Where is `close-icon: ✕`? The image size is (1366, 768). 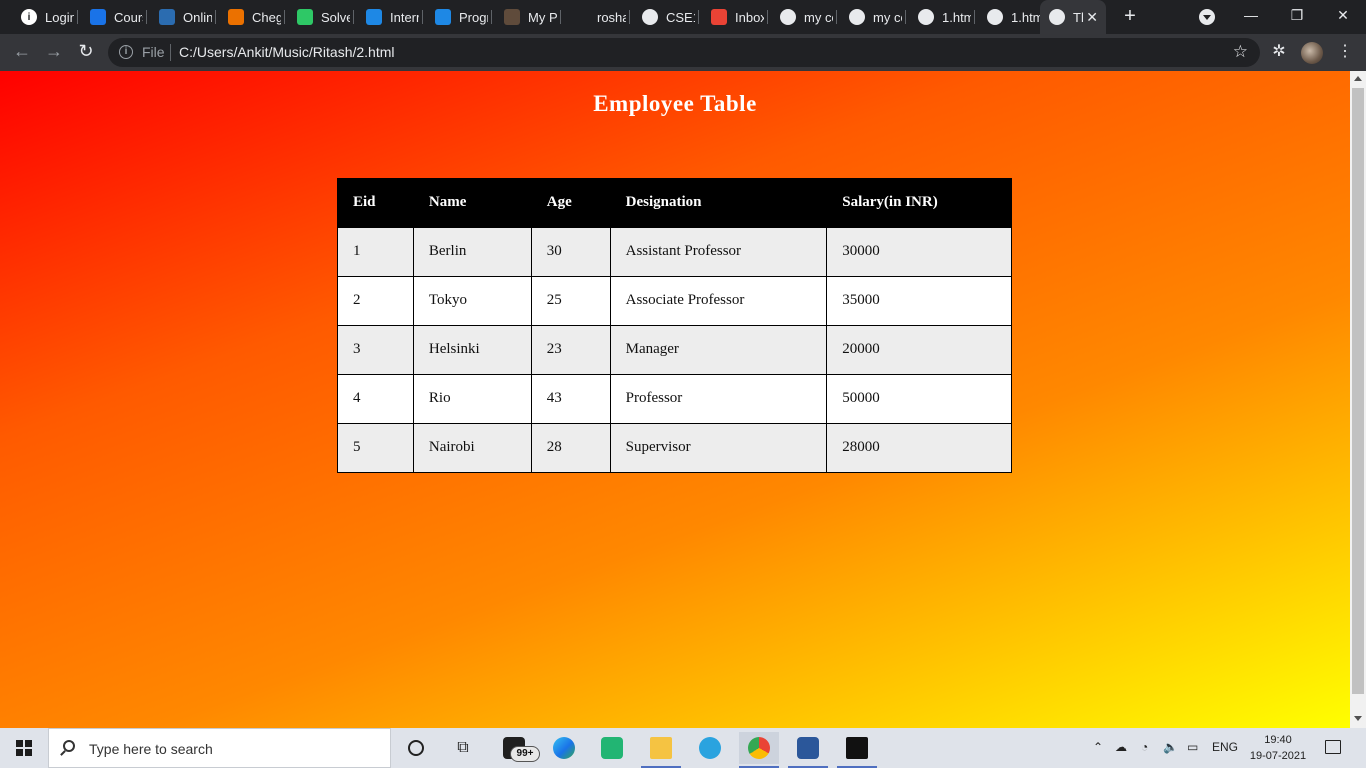
close-icon: ✕ is located at coordinates (1092, 17).